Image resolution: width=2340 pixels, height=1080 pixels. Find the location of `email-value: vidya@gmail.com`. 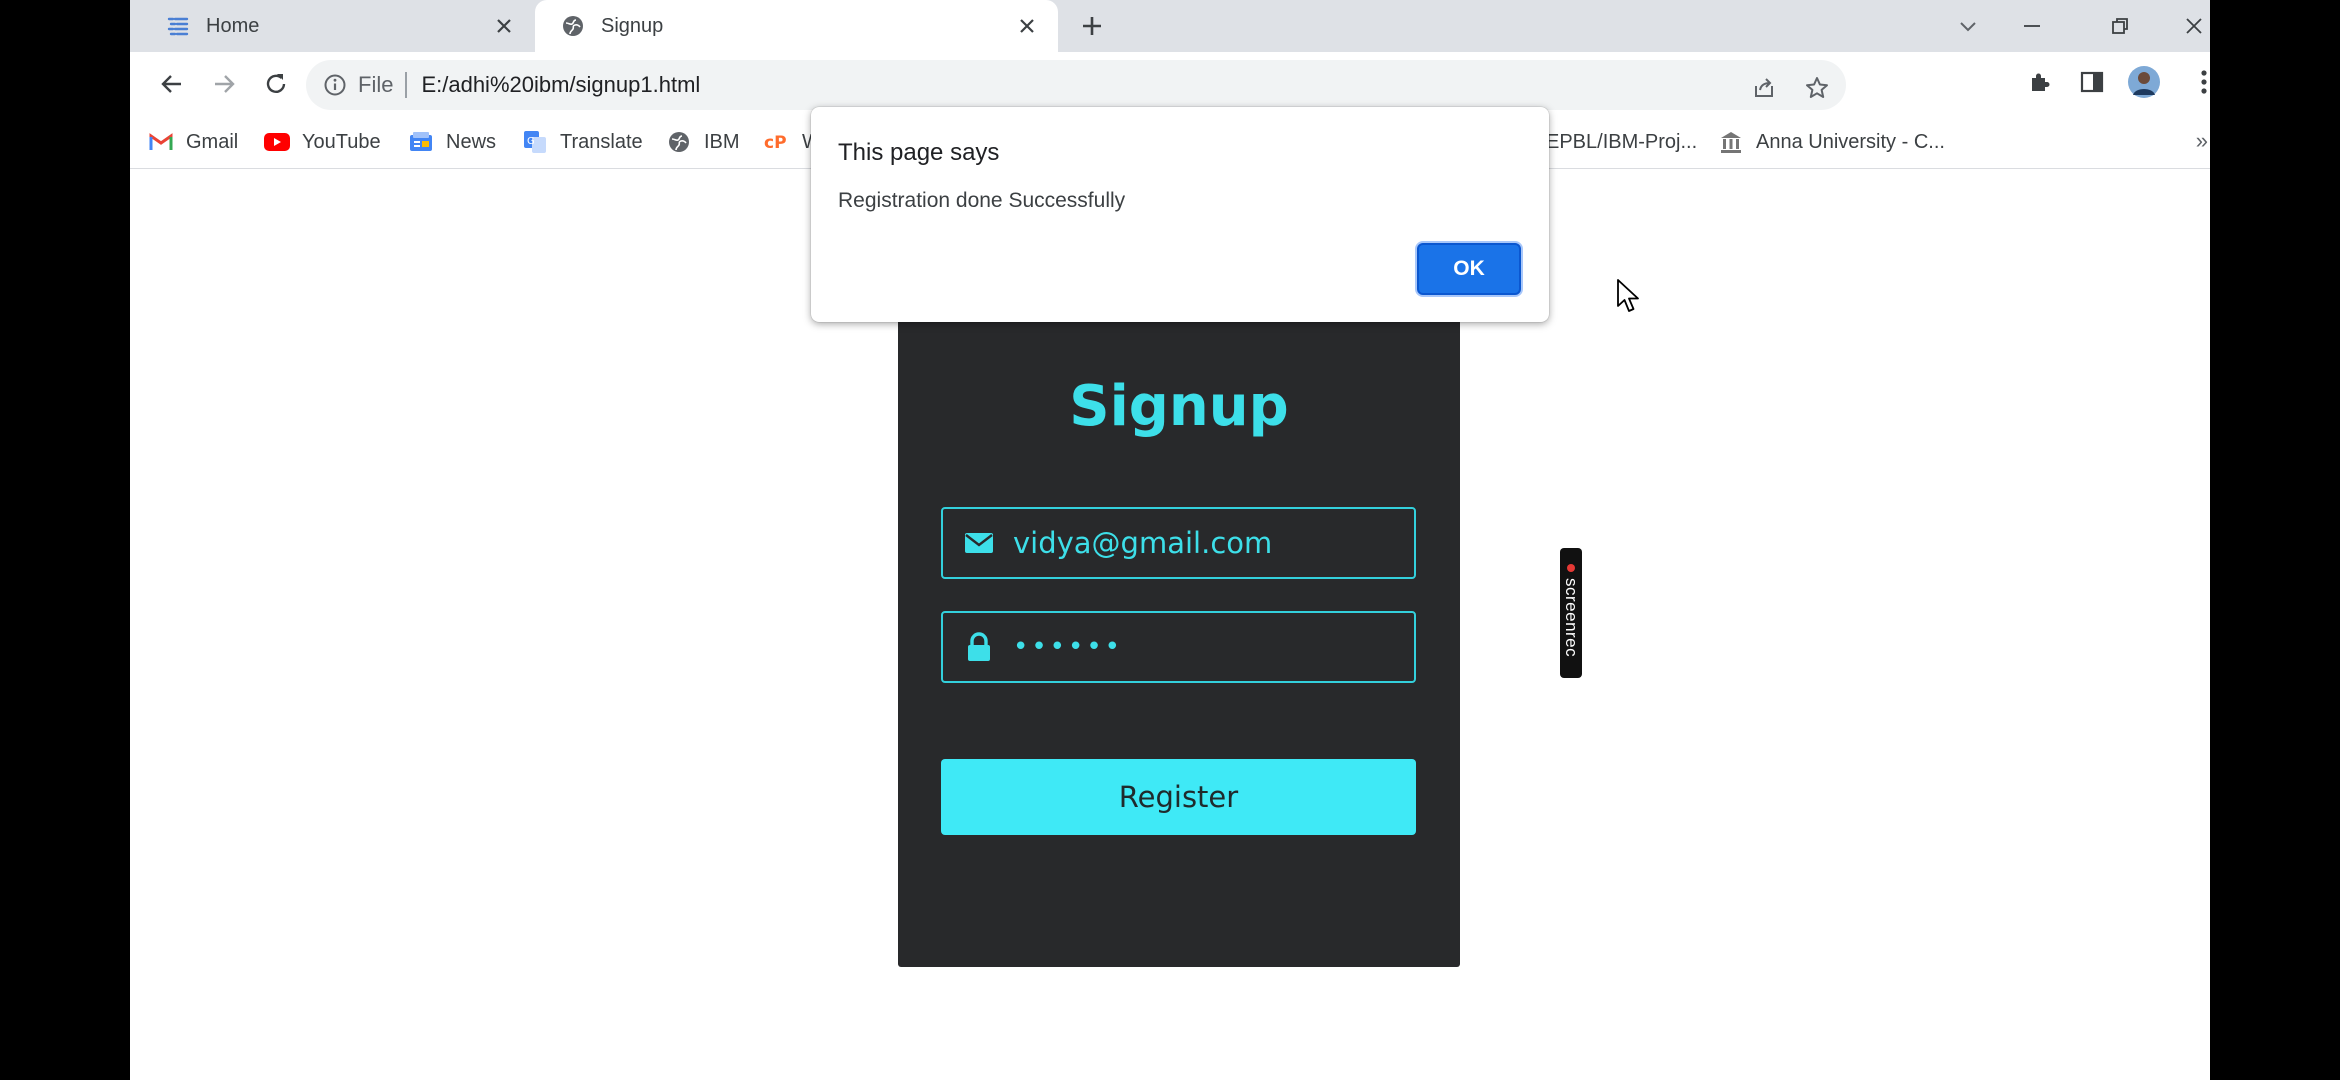

email-value: vidya@gmail.com is located at coordinates (1143, 543).